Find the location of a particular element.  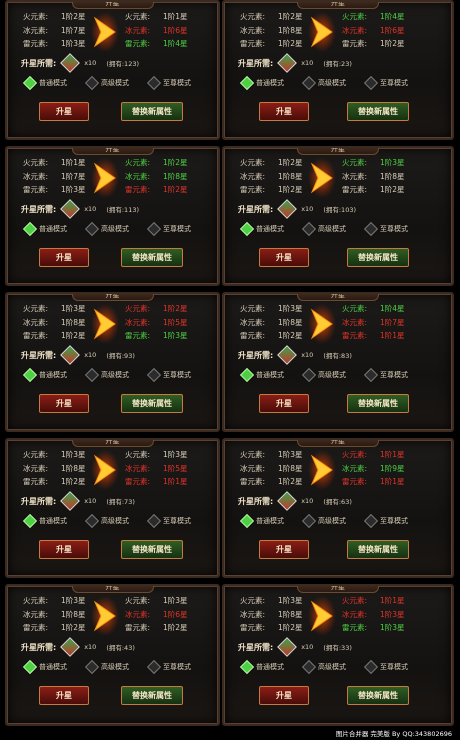

current-stats: 火元素: 1阶2星 冰元素: 1阶7星 雷元素: 1阶3星 is located at coordinates (54, 30).